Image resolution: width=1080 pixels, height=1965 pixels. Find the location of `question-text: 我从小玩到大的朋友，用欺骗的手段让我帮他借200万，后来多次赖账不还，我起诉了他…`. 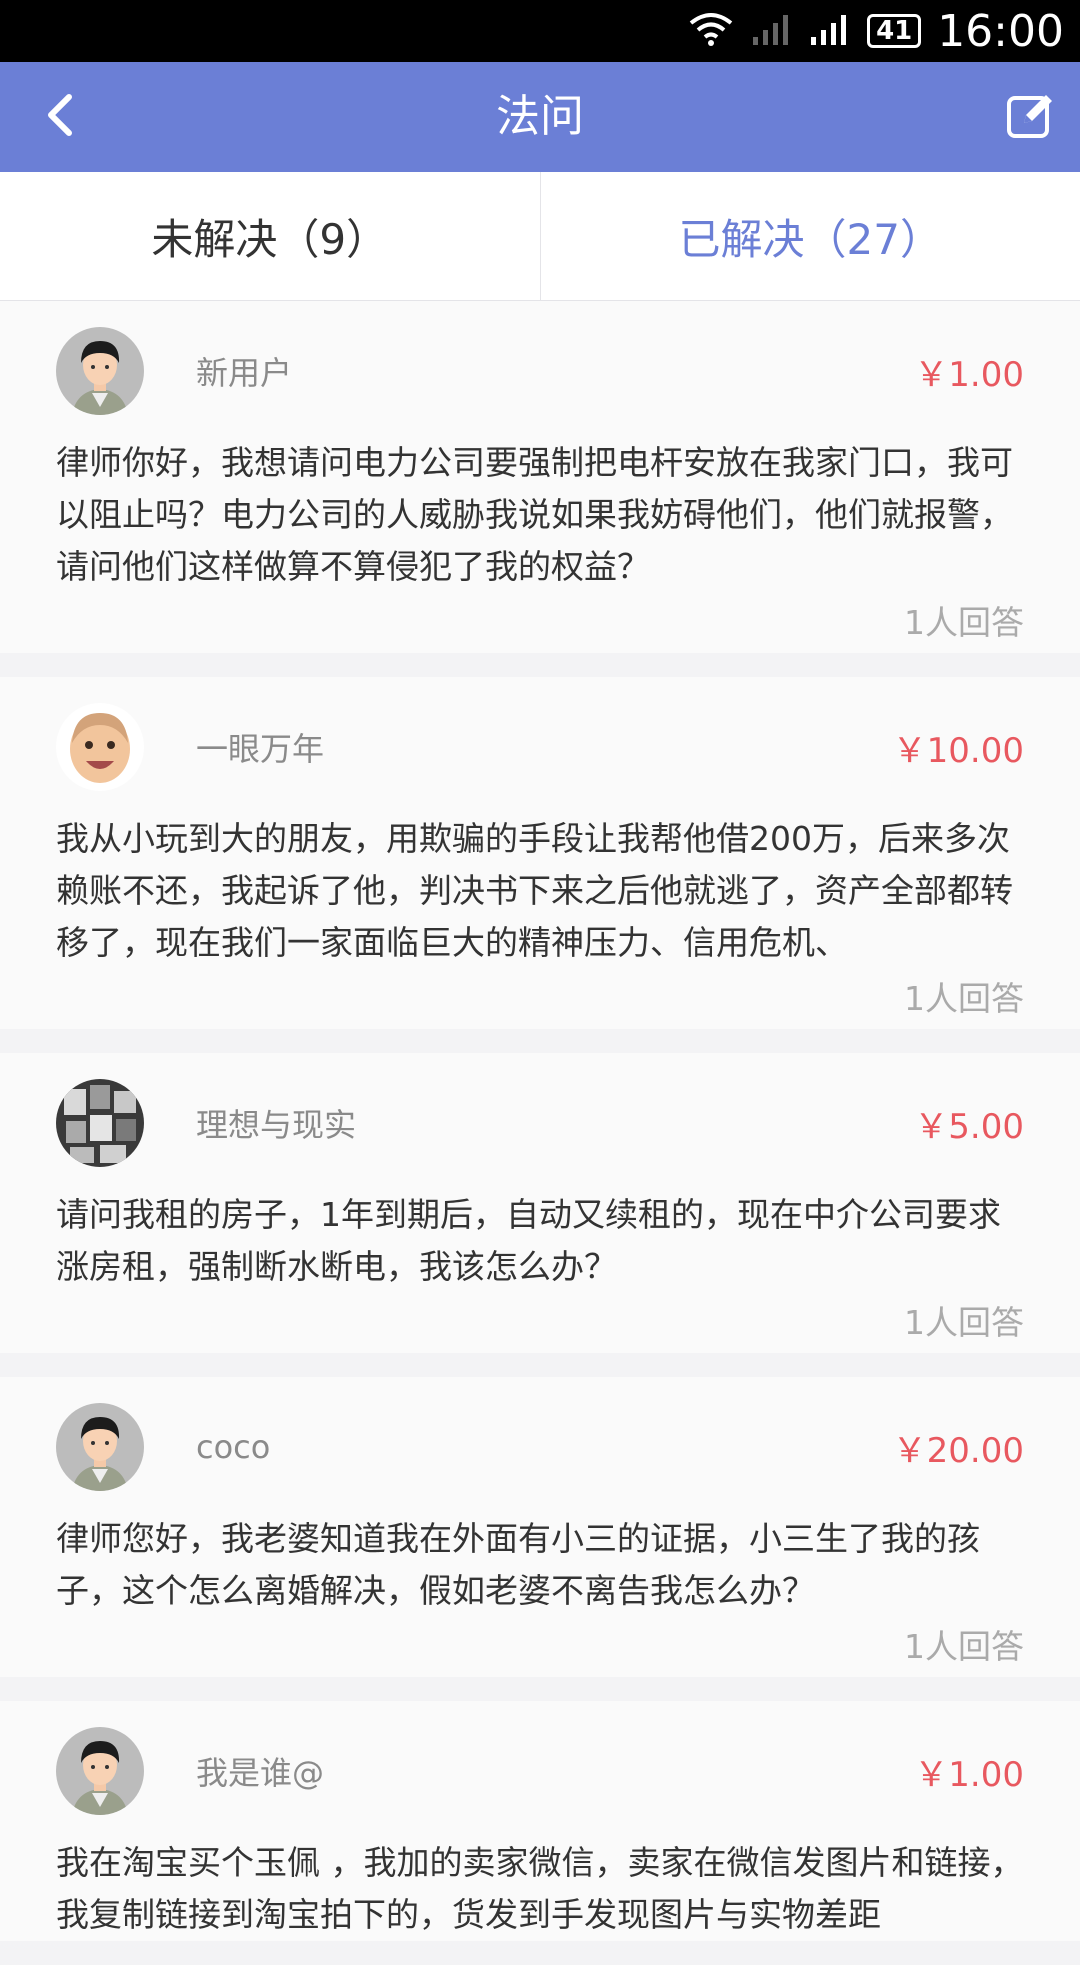

question-text: 我从小玩到大的朋友，用欺骗的手段让我帮他借200万，后来多次赖账不还，我起诉了他… is located at coordinates (540, 891).